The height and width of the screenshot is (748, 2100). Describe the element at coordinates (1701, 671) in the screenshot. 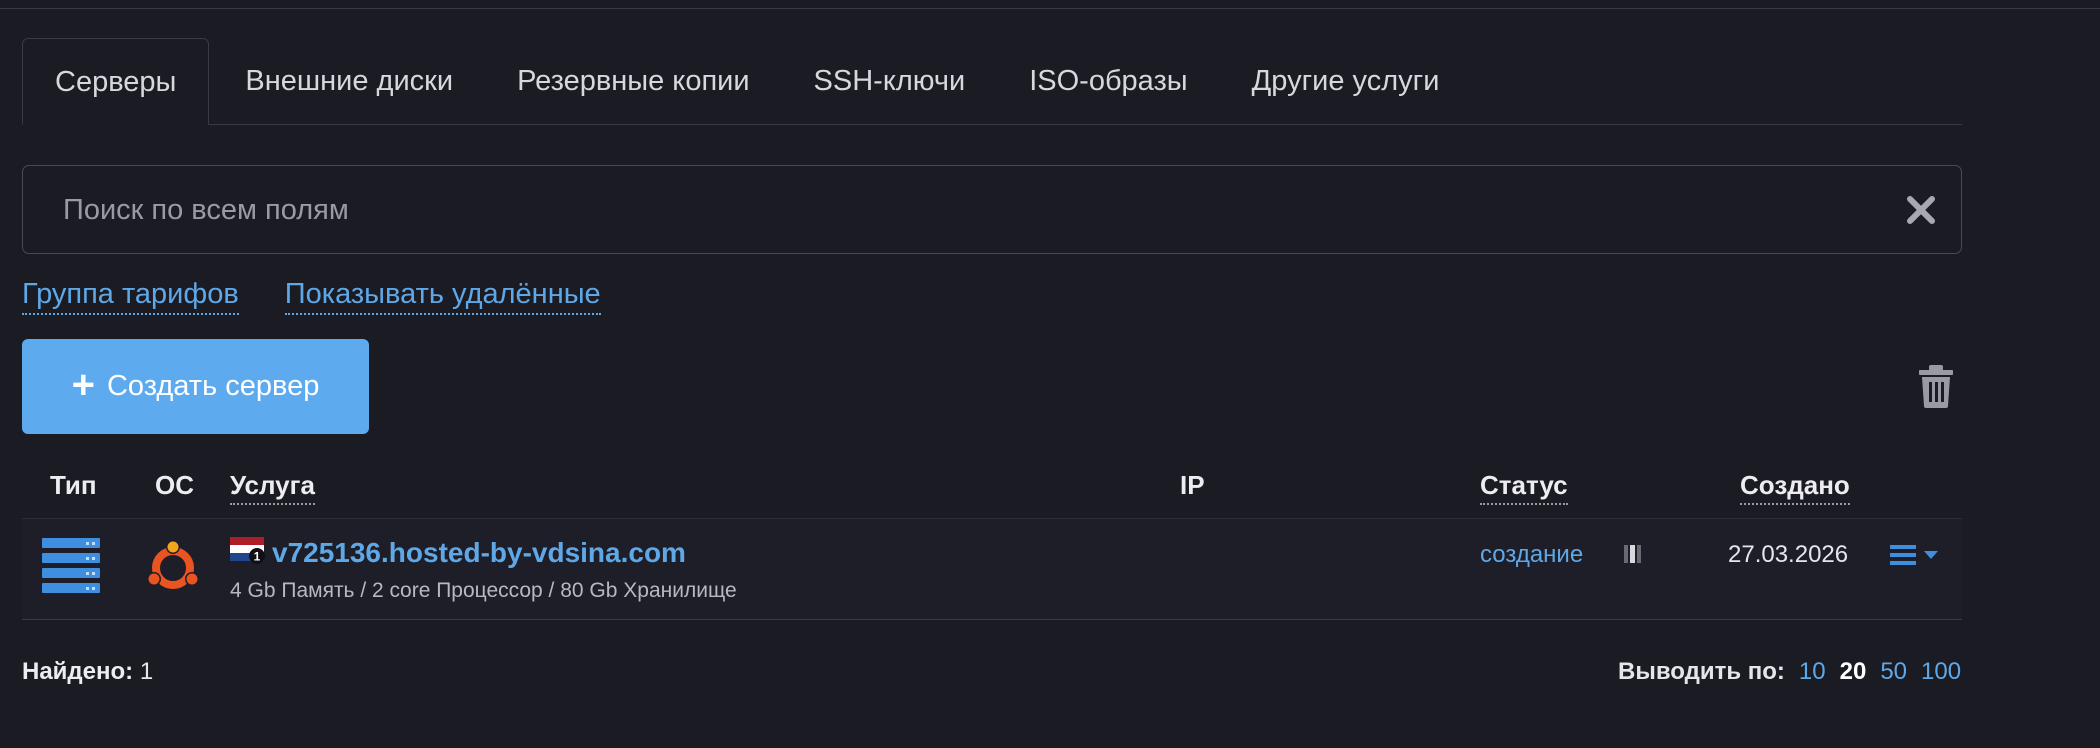

I see `per-page-label: Выводить по:` at that location.